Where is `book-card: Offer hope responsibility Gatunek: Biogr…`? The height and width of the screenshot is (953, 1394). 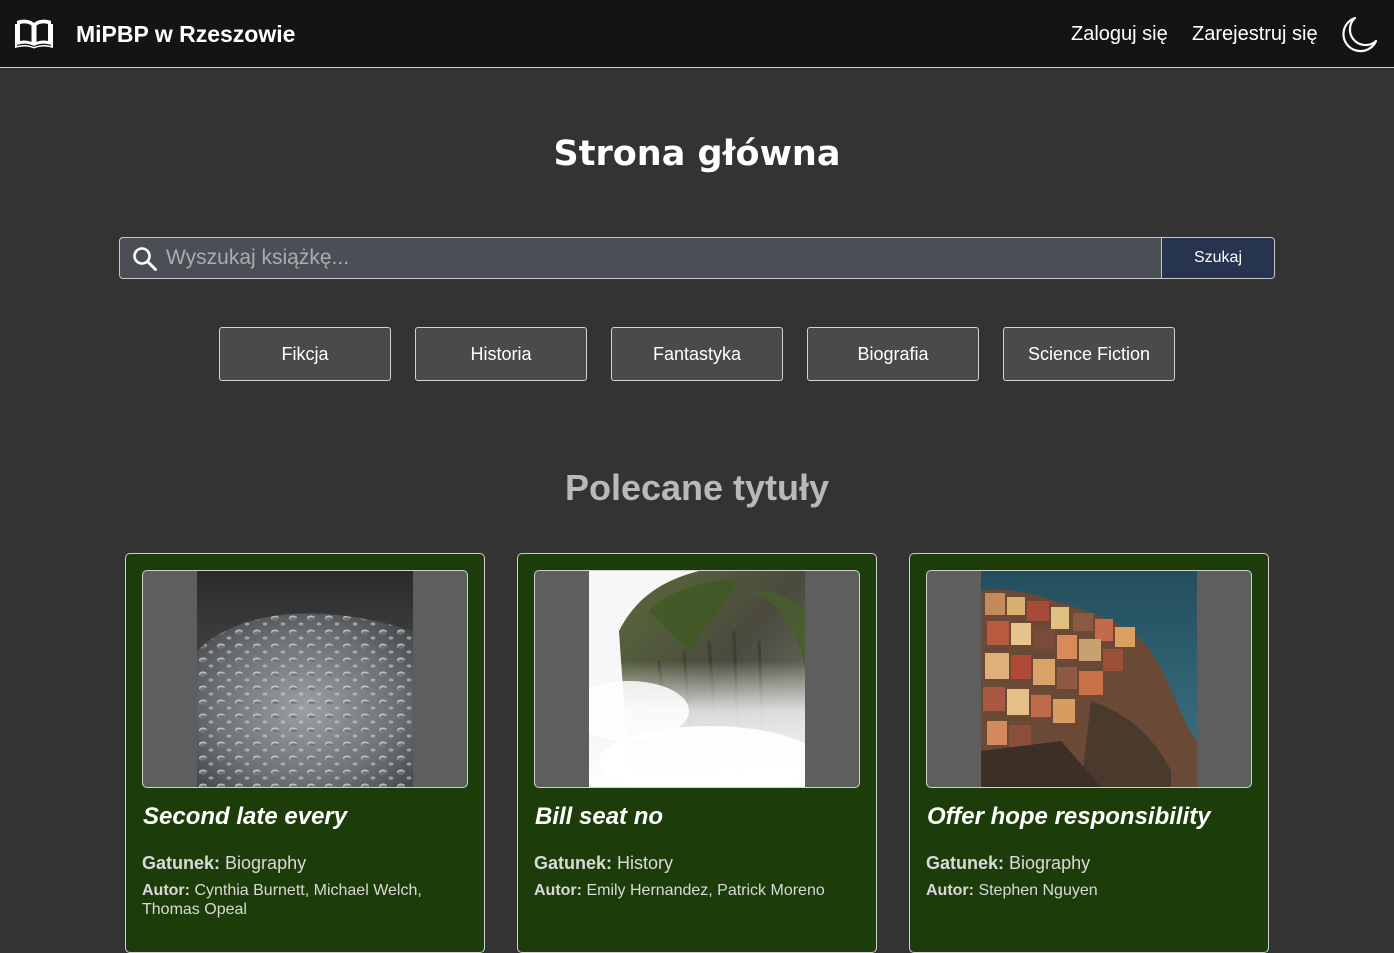 book-card: Offer hope responsibility Gatunek: Biogr… is located at coordinates (1089, 753).